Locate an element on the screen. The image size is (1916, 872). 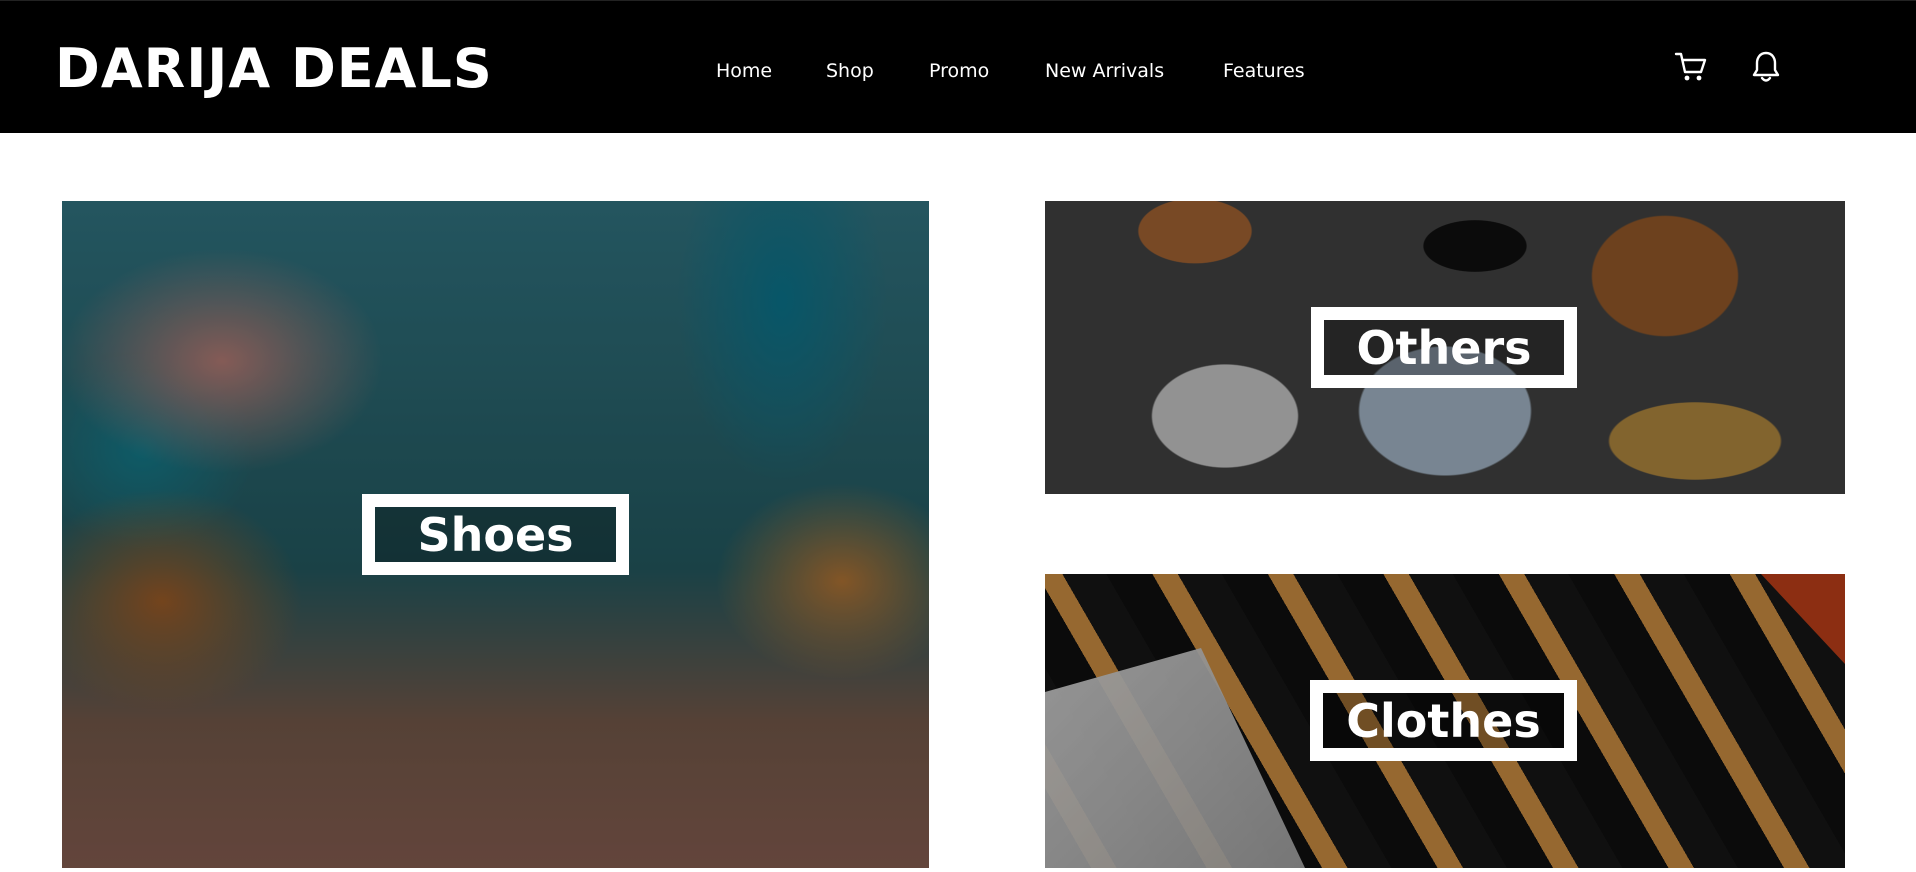
nav-link-promo: Promo is located at coordinates (959, 71).